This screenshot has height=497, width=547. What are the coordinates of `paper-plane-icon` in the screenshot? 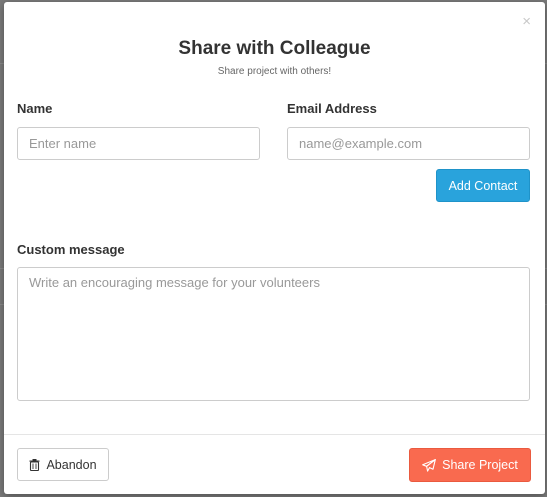 It's located at (429, 465).